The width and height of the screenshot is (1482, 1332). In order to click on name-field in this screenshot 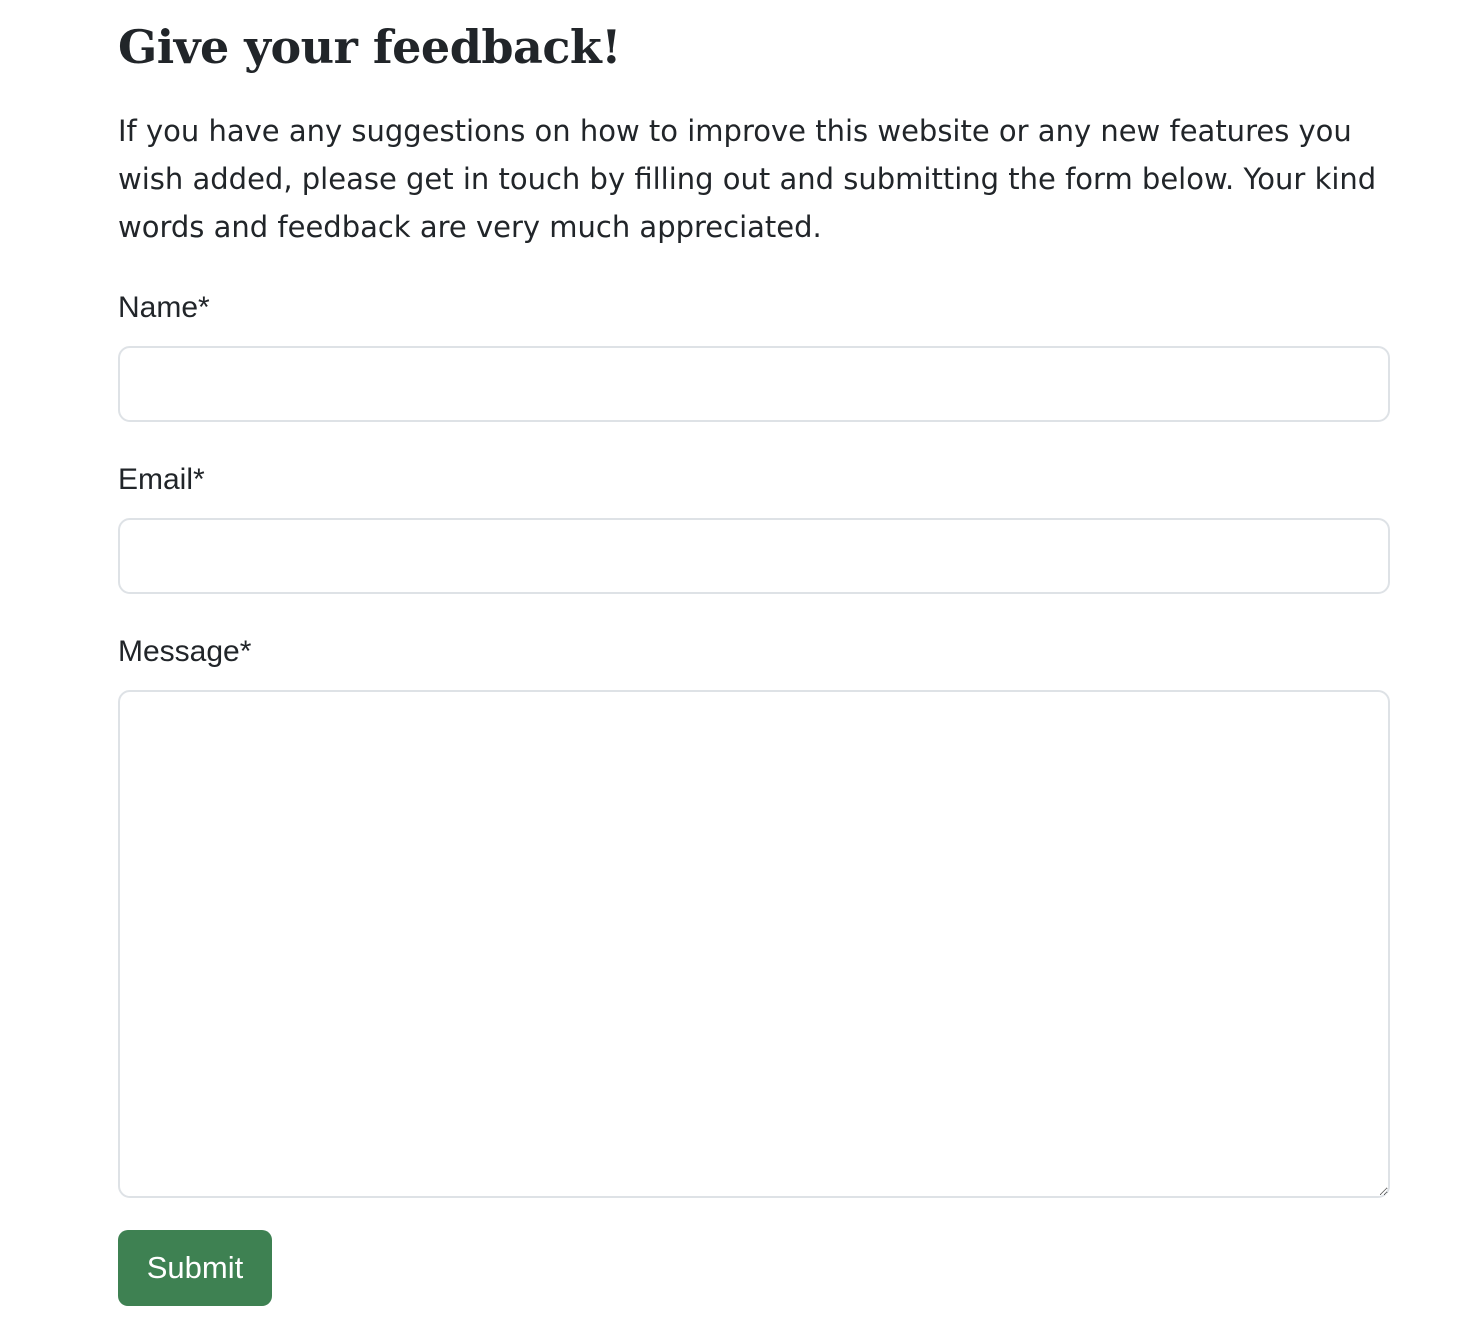, I will do `click(754, 384)`.